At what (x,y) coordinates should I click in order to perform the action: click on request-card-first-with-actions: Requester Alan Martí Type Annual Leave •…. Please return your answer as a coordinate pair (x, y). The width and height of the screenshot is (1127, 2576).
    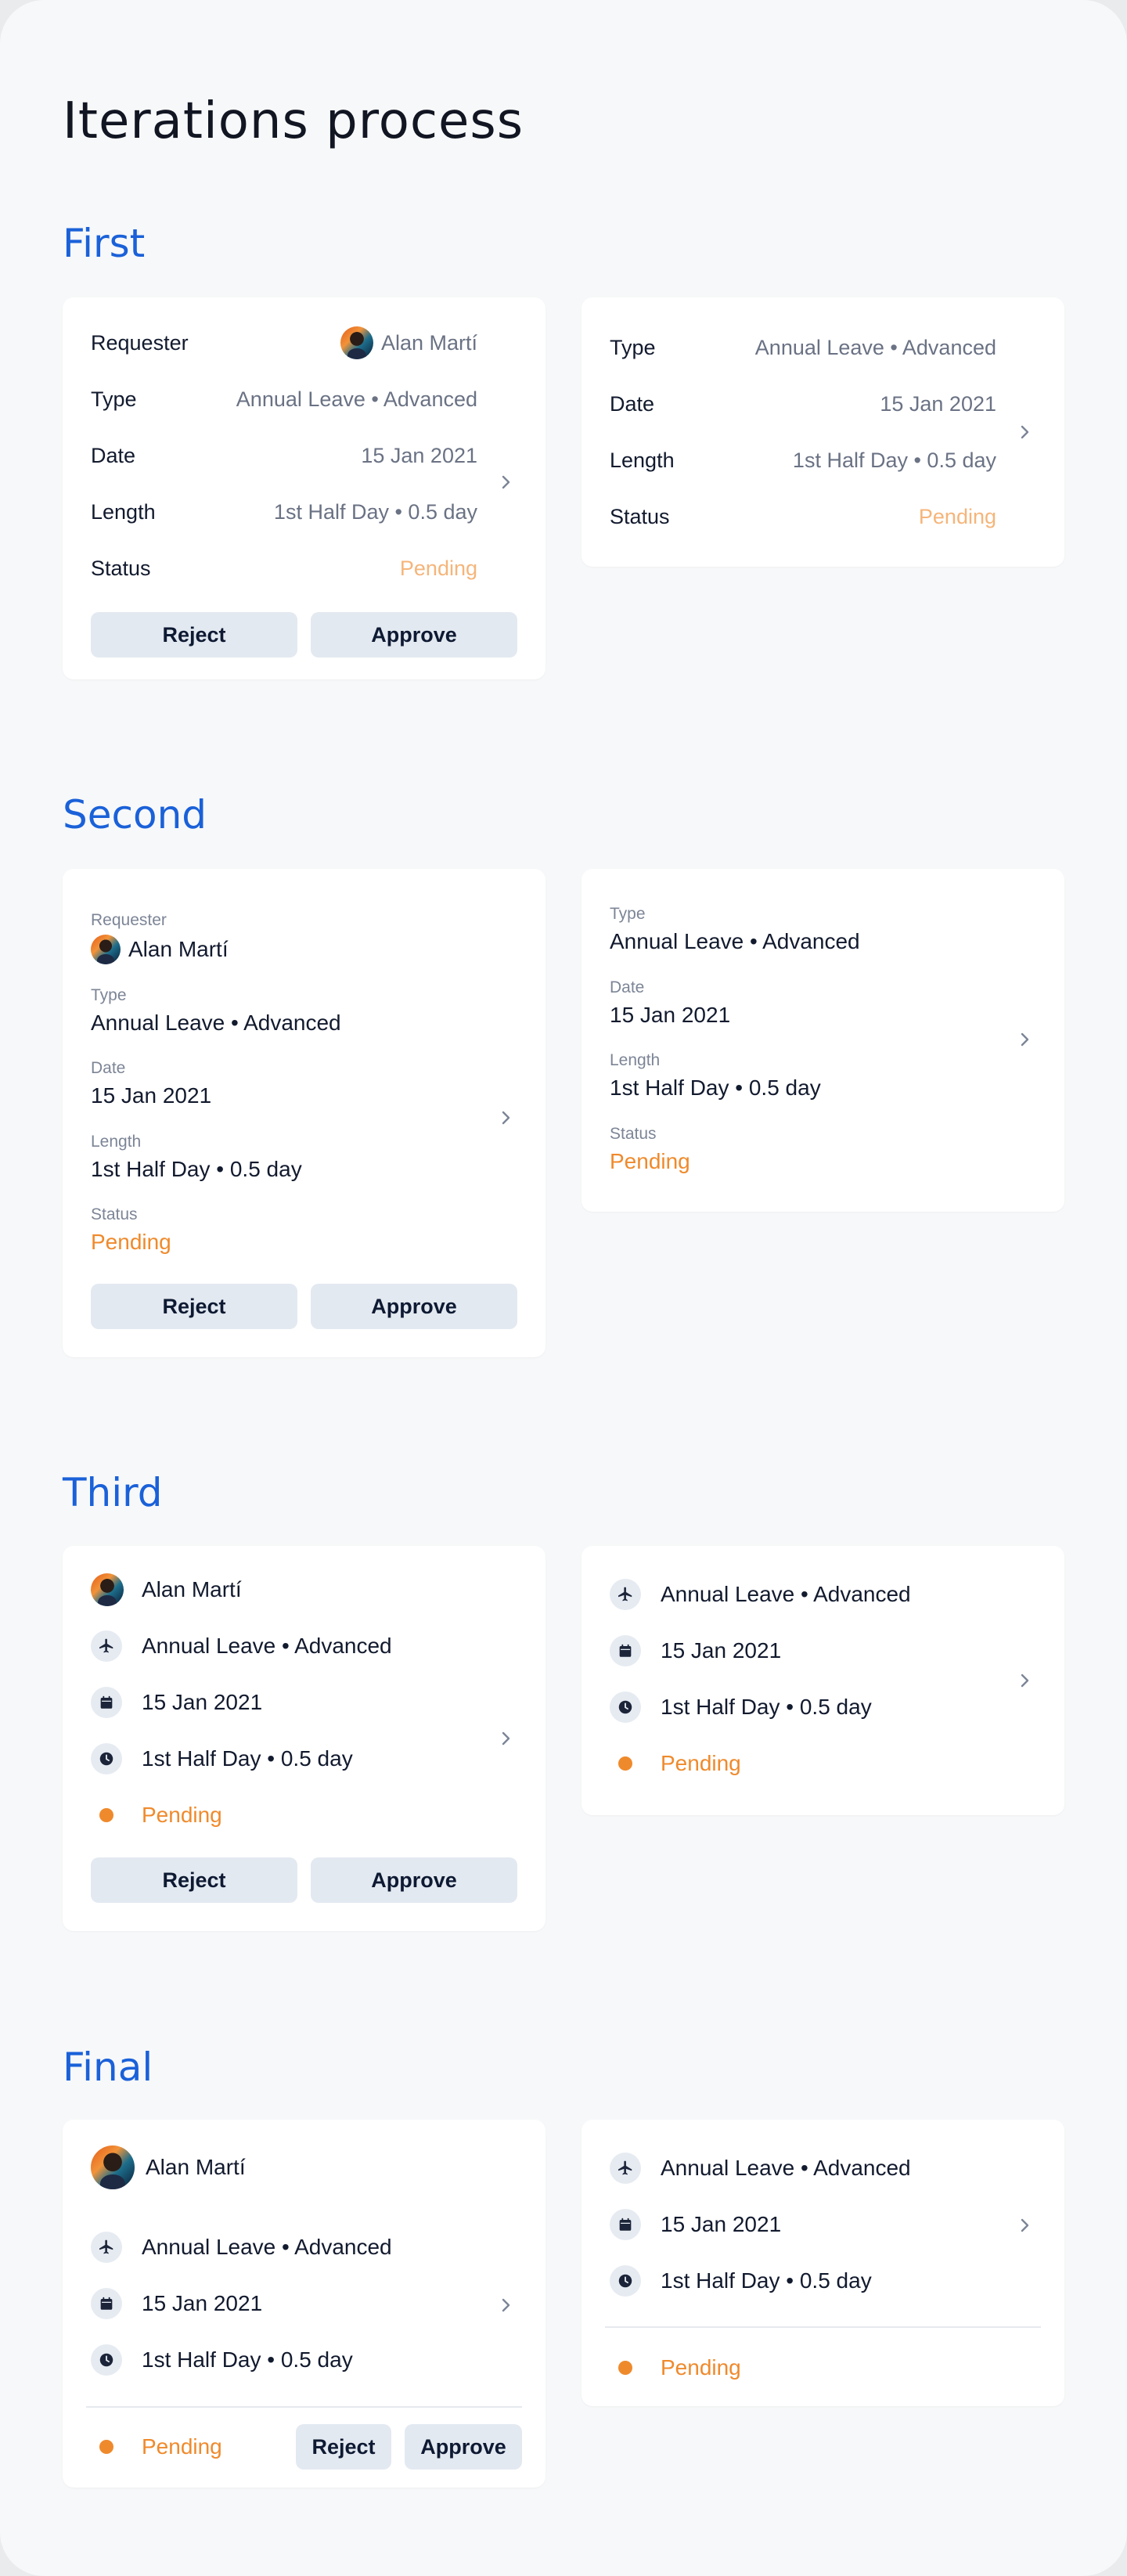
    Looking at the image, I should click on (304, 488).